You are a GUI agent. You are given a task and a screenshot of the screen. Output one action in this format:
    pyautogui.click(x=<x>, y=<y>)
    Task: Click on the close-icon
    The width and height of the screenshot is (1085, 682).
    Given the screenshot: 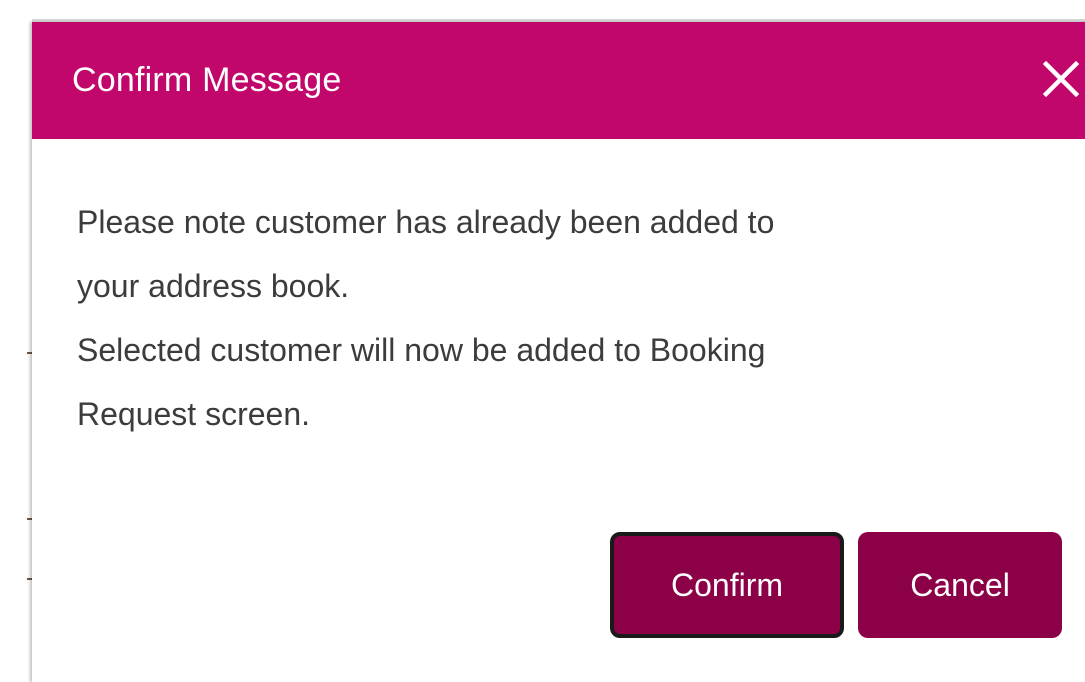 What is the action you would take?
    pyautogui.click(x=1061, y=79)
    